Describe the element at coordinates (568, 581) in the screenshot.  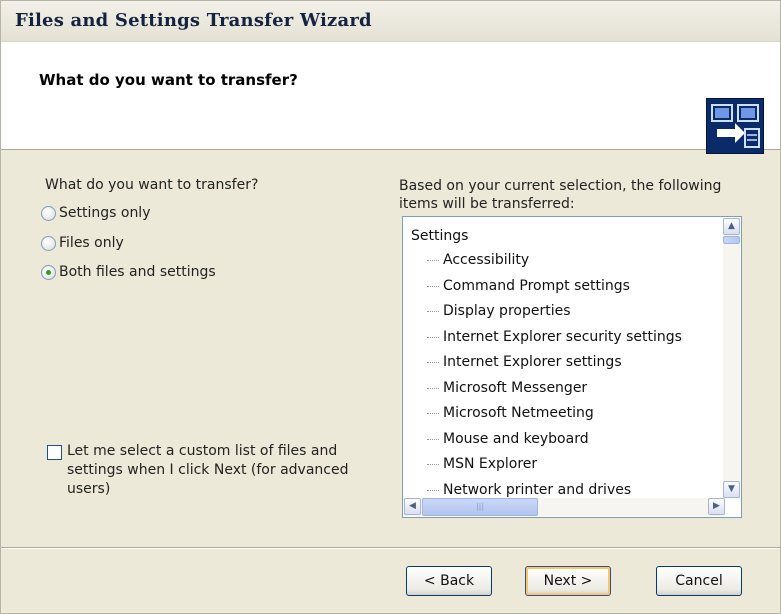
I see `next-button: Next >` at that location.